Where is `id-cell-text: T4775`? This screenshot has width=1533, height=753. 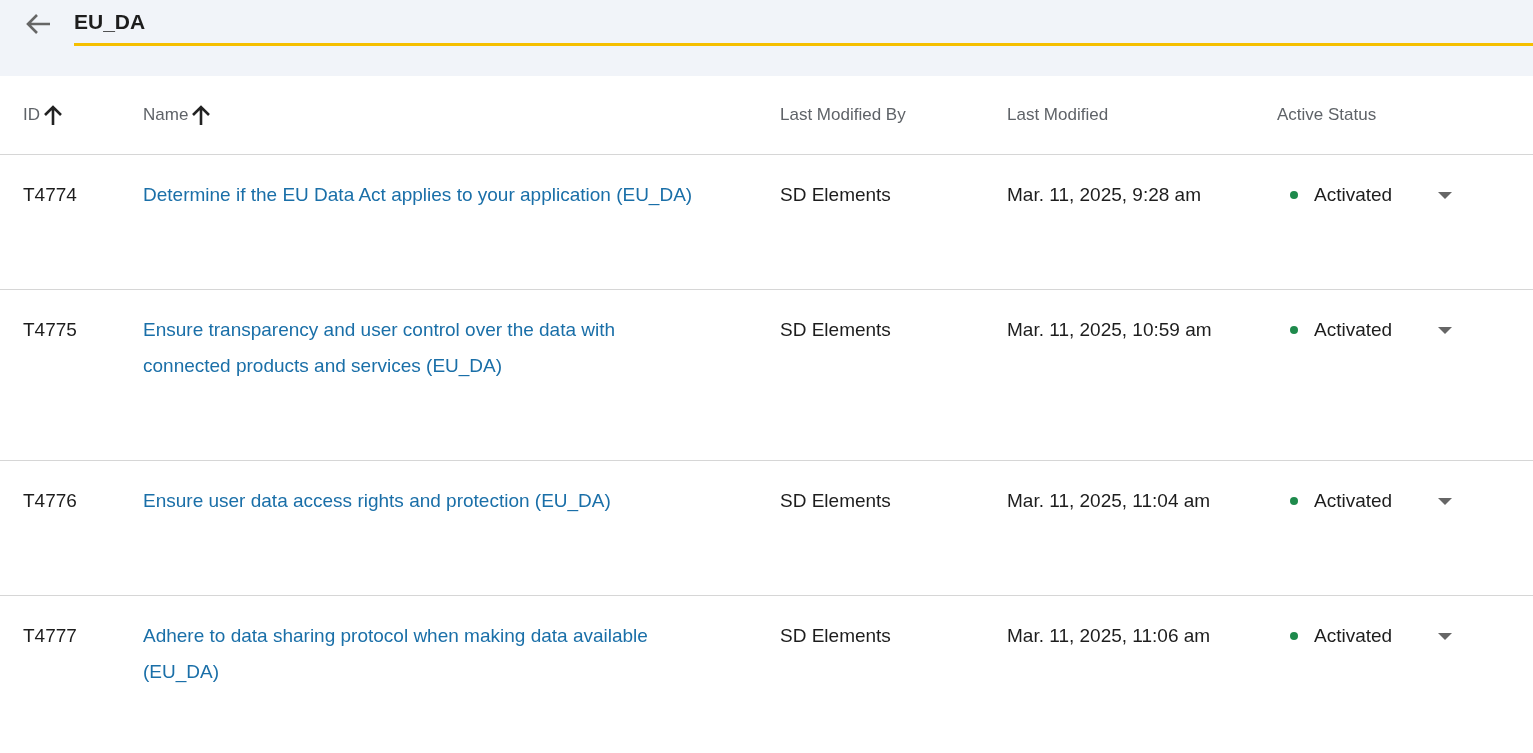 id-cell-text: T4775 is located at coordinates (50, 330).